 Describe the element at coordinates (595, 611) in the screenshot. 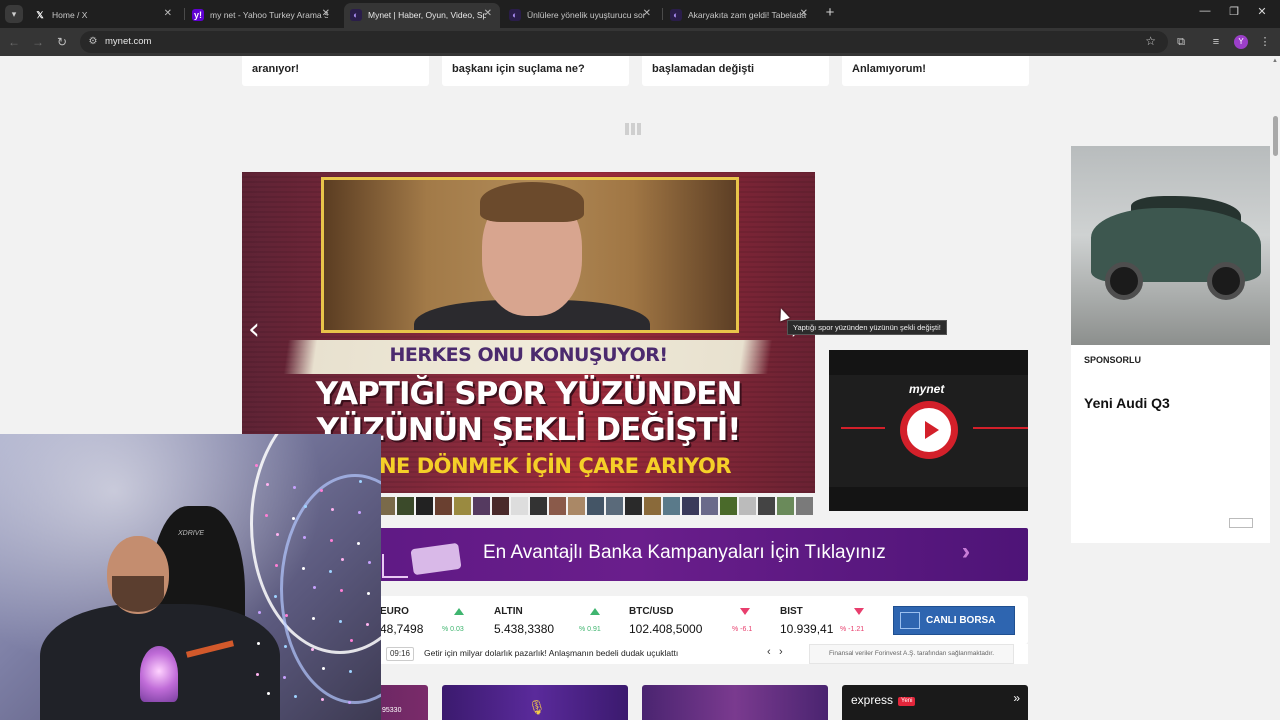

I see `arrow-up-icon` at that location.